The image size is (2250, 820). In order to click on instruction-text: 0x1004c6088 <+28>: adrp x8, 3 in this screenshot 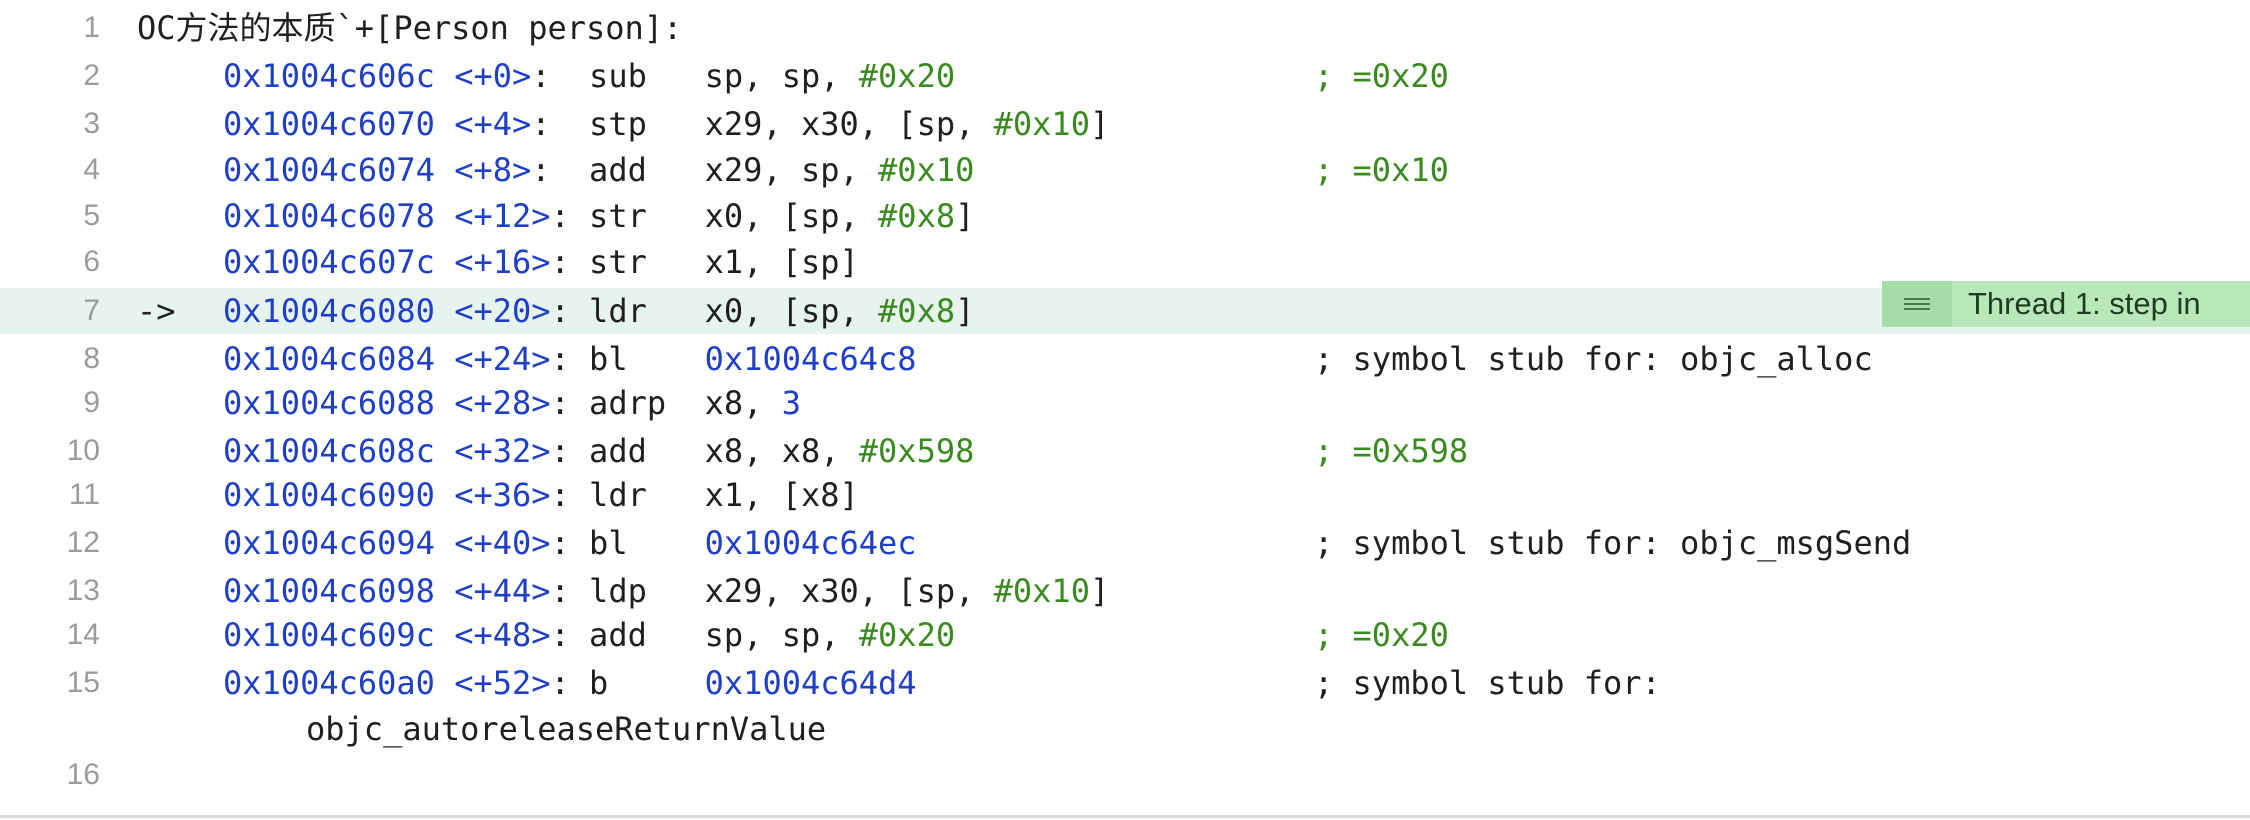, I will do `click(469, 403)`.